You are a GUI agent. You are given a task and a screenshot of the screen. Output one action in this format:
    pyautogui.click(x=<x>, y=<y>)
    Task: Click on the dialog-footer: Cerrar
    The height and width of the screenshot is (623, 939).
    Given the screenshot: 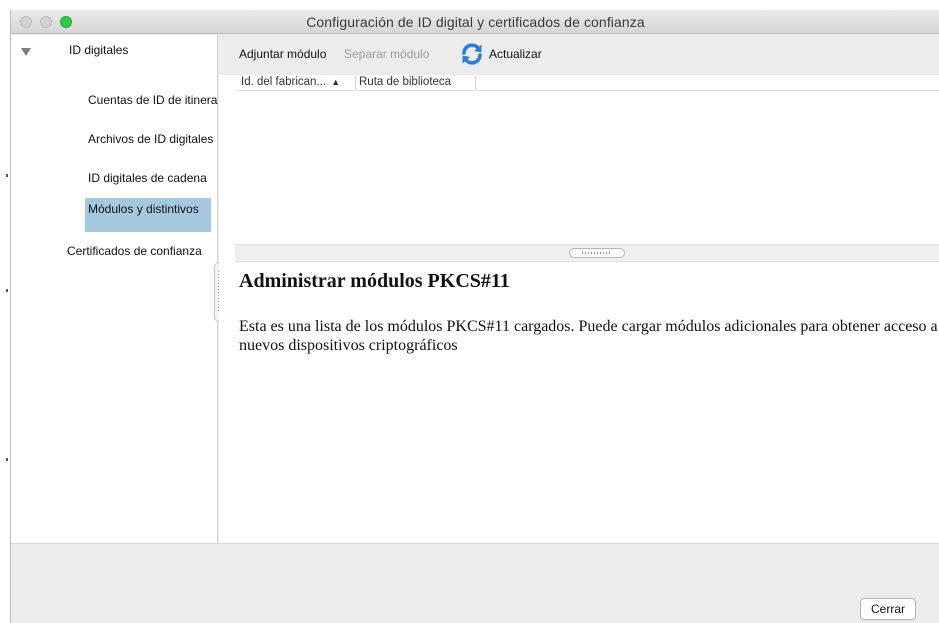 What is the action you would take?
    pyautogui.click(x=475, y=583)
    